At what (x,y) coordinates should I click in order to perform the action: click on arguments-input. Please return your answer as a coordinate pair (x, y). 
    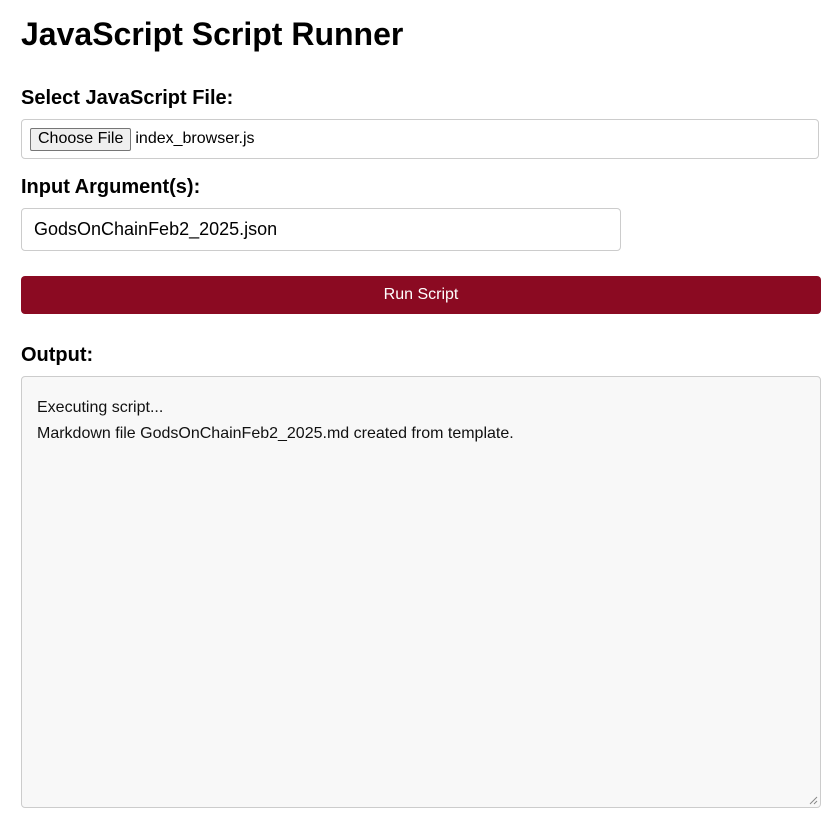
    Looking at the image, I should click on (321, 229).